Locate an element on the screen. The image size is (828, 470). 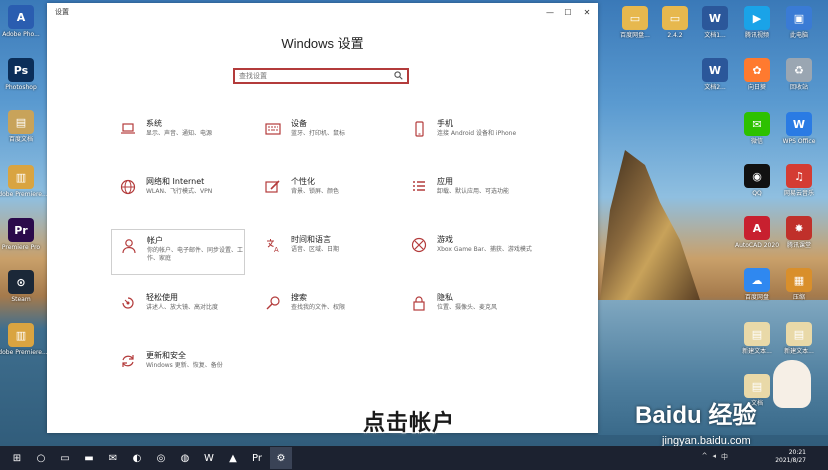
settings-tile-update-security: 更新和安全 Windows 更新、恢复、备份 is located at coordinates (178, 368).